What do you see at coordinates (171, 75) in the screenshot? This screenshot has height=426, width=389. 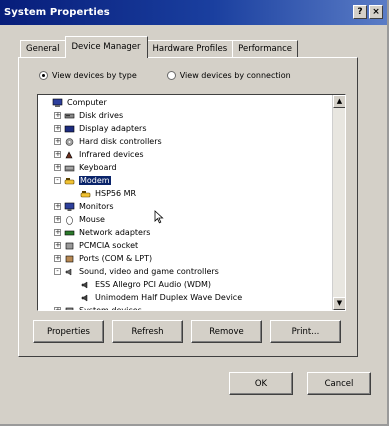 I see `view-by-connection-radio` at bounding box center [171, 75].